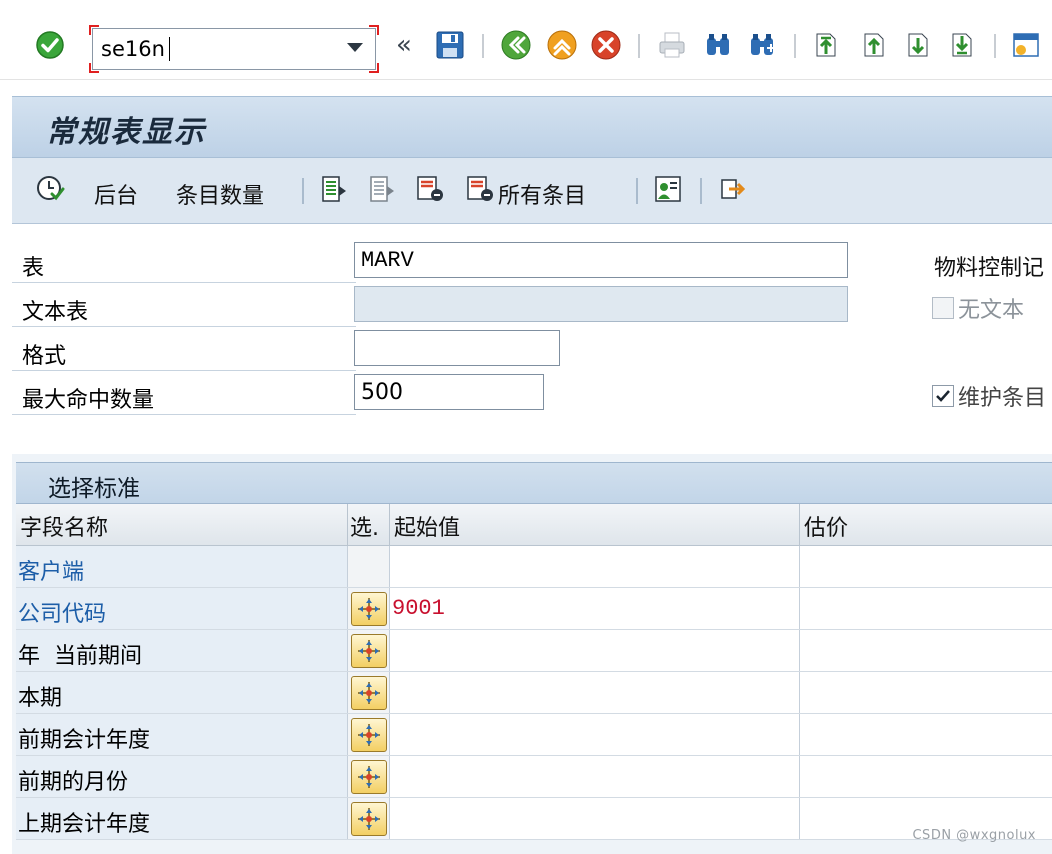  Describe the element at coordinates (762, 45) in the screenshot. I see `find-next-icon` at that location.